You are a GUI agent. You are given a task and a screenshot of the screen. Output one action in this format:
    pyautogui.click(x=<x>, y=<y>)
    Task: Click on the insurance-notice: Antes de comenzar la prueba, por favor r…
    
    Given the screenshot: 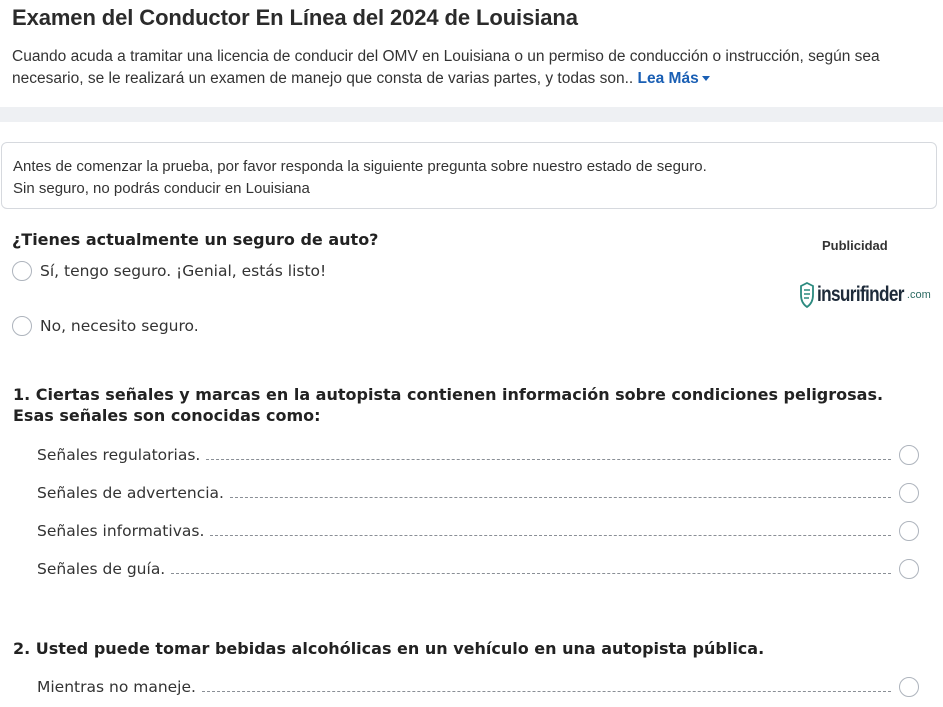 What is the action you would take?
    pyautogui.click(x=469, y=175)
    